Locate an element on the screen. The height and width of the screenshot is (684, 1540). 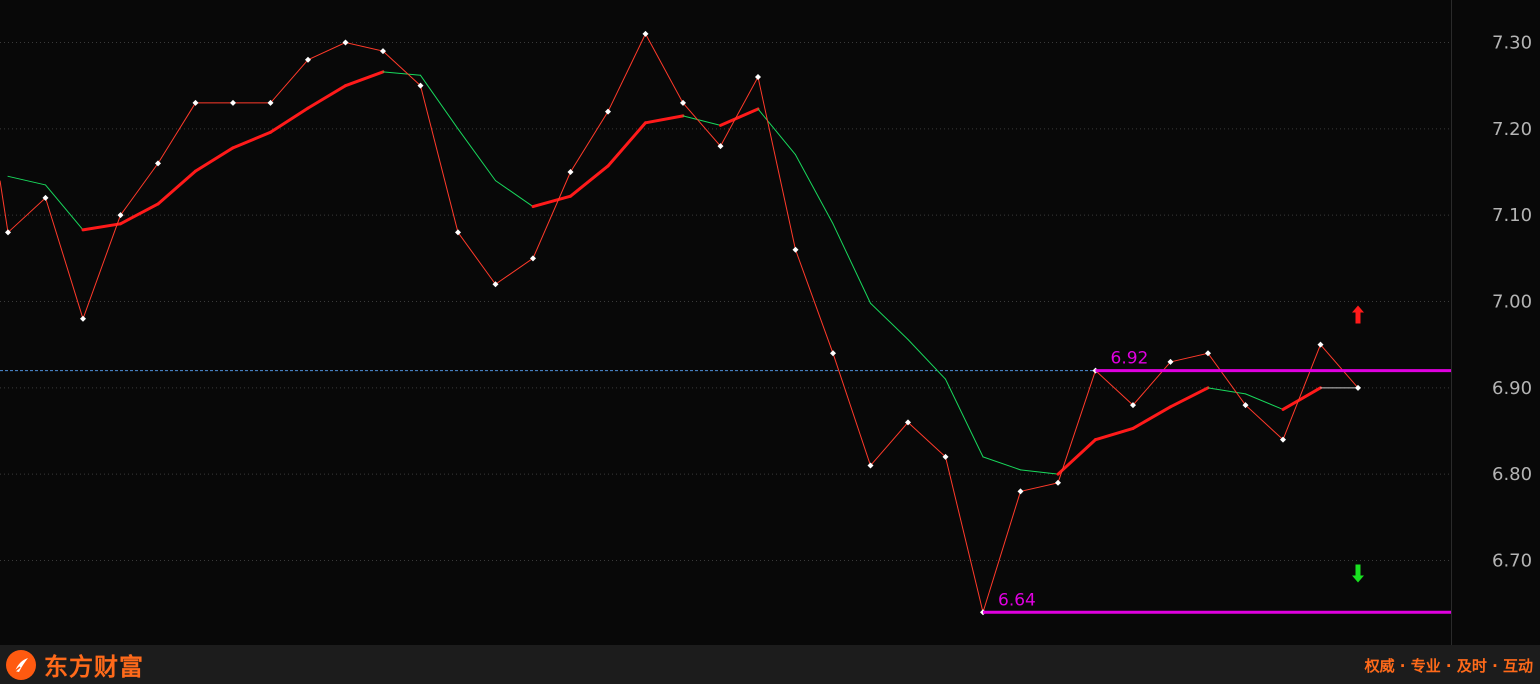
footer-bar: 东方财富 权威 · 专业 · 及时 · 互动 is located at coordinates (770, 664).